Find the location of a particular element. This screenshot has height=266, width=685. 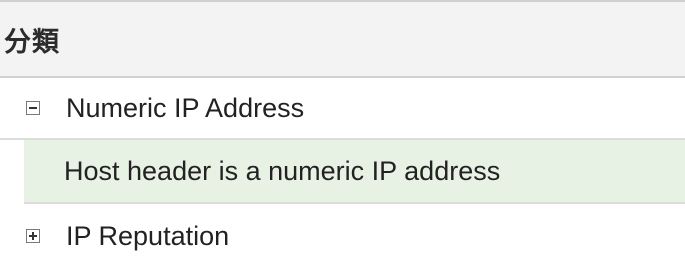

expand-plus-icon is located at coordinates (33, 236).